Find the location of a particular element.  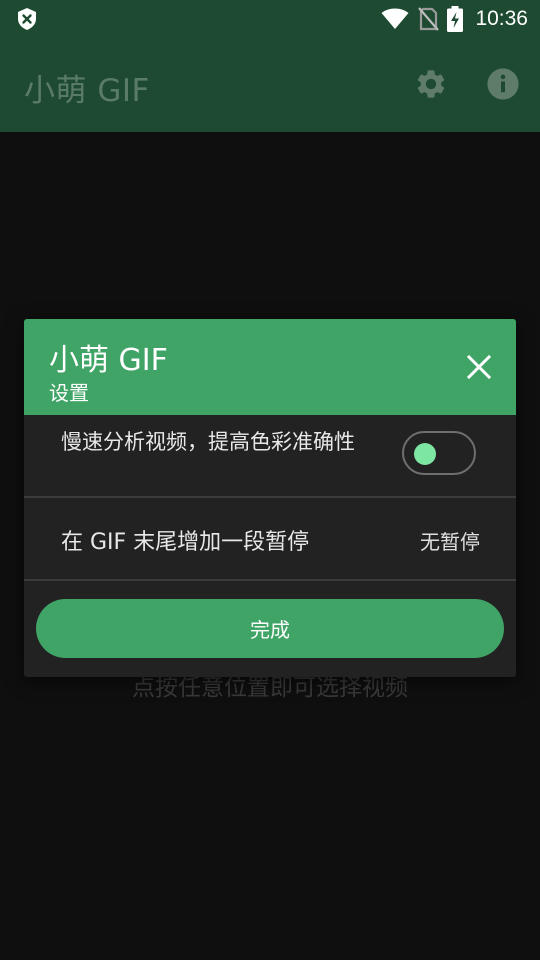

toggle-knob is located at coordinates (425, 454).